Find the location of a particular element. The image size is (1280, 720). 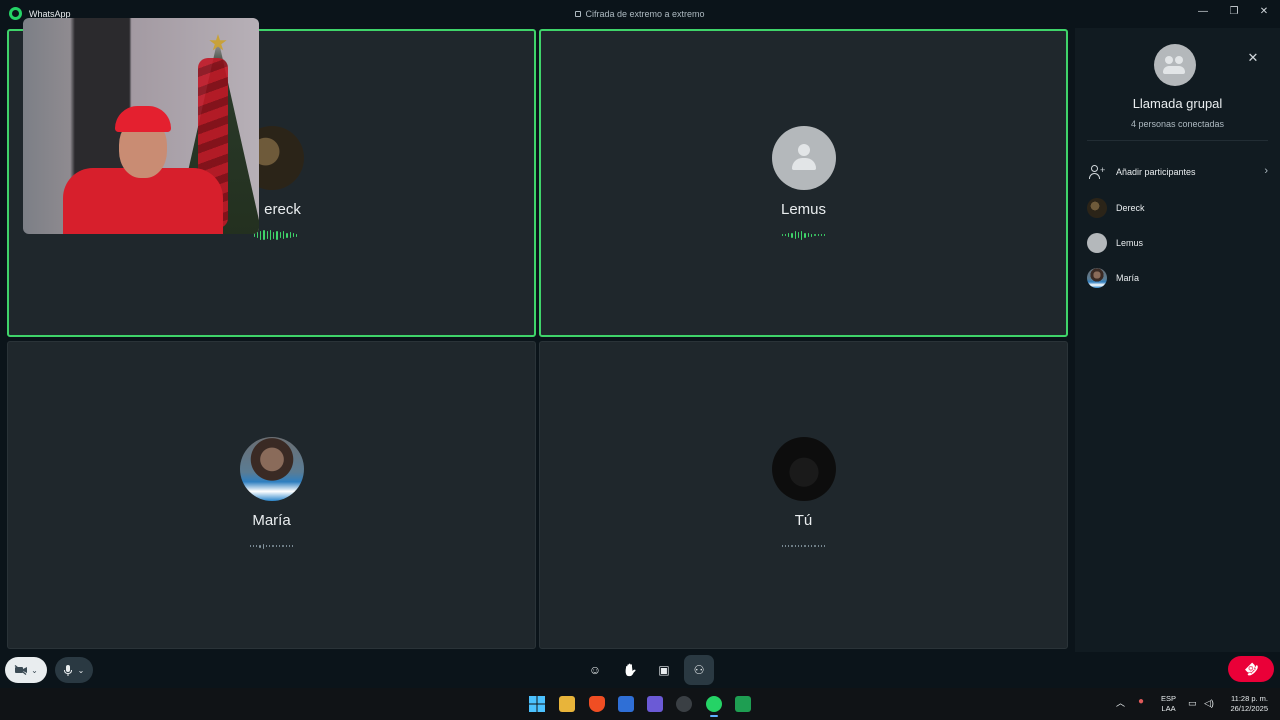

participant-label: Lemus is located at coordinates (1130, 243).